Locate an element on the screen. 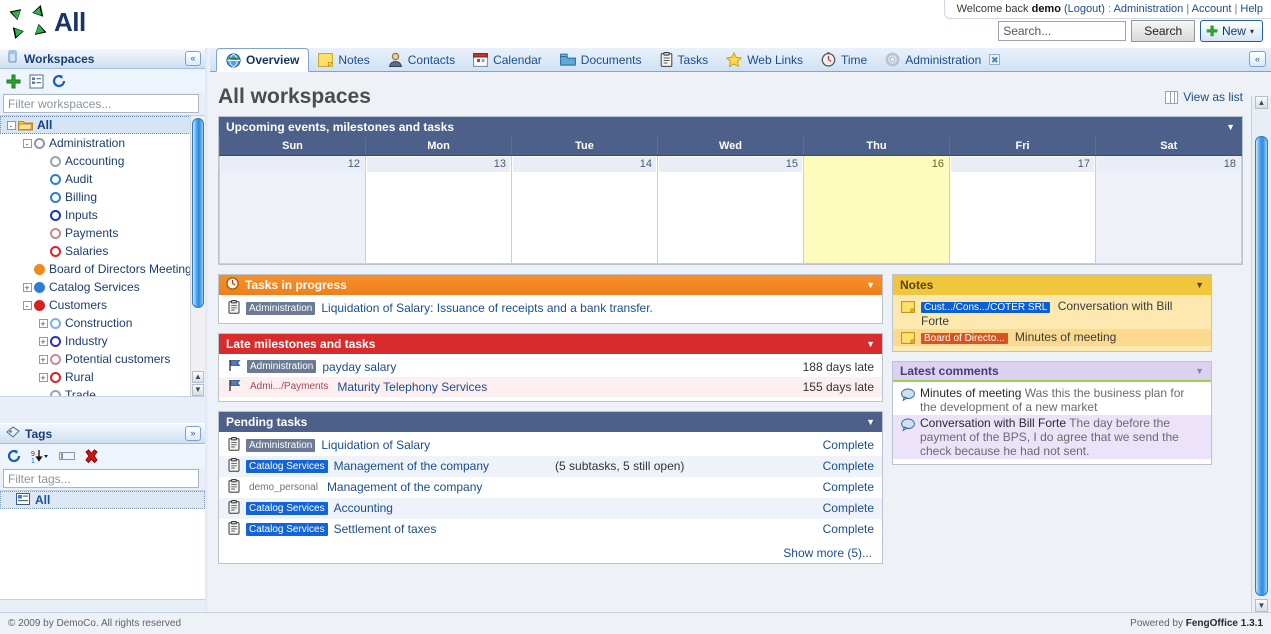  calendar-day-cell: 15 is located at coordinates (730, 209).